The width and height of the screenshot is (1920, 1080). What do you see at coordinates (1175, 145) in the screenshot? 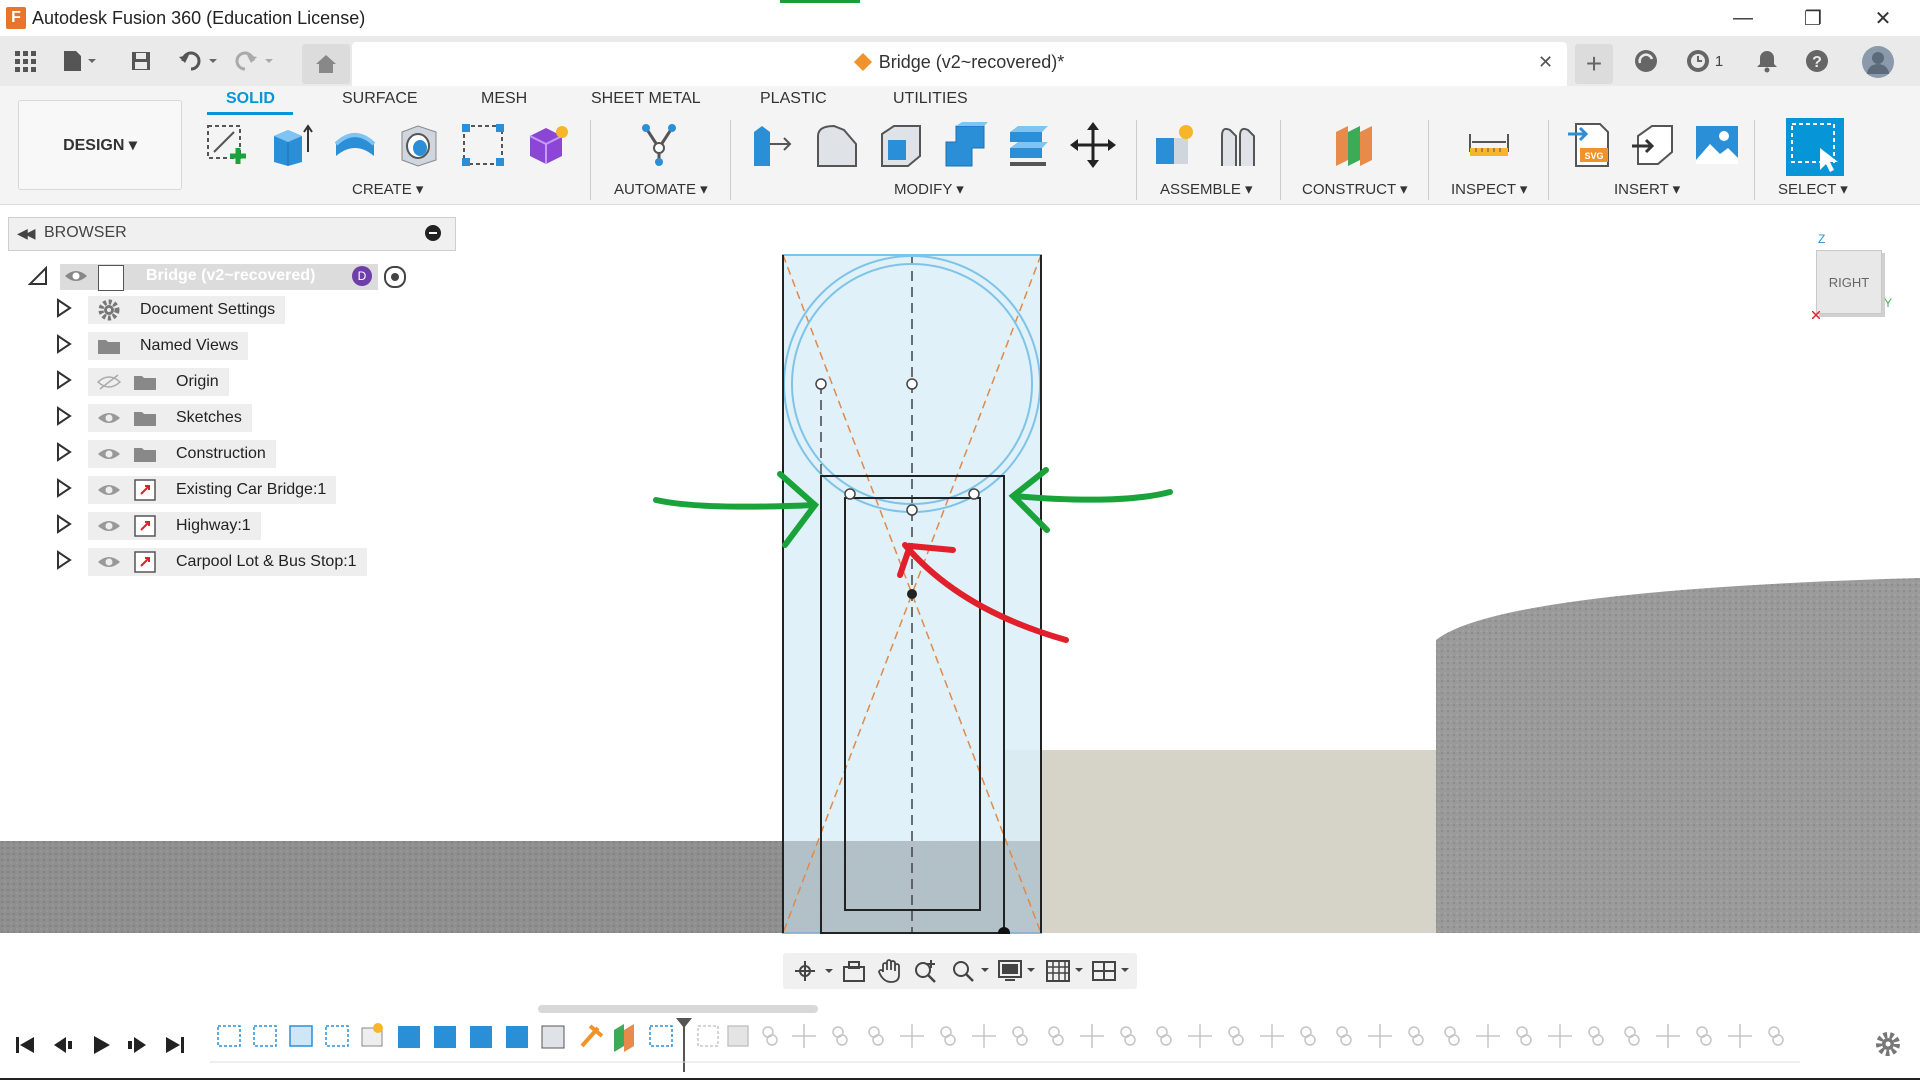
I see `new-component-icon` at bounding box center [1175, 145].